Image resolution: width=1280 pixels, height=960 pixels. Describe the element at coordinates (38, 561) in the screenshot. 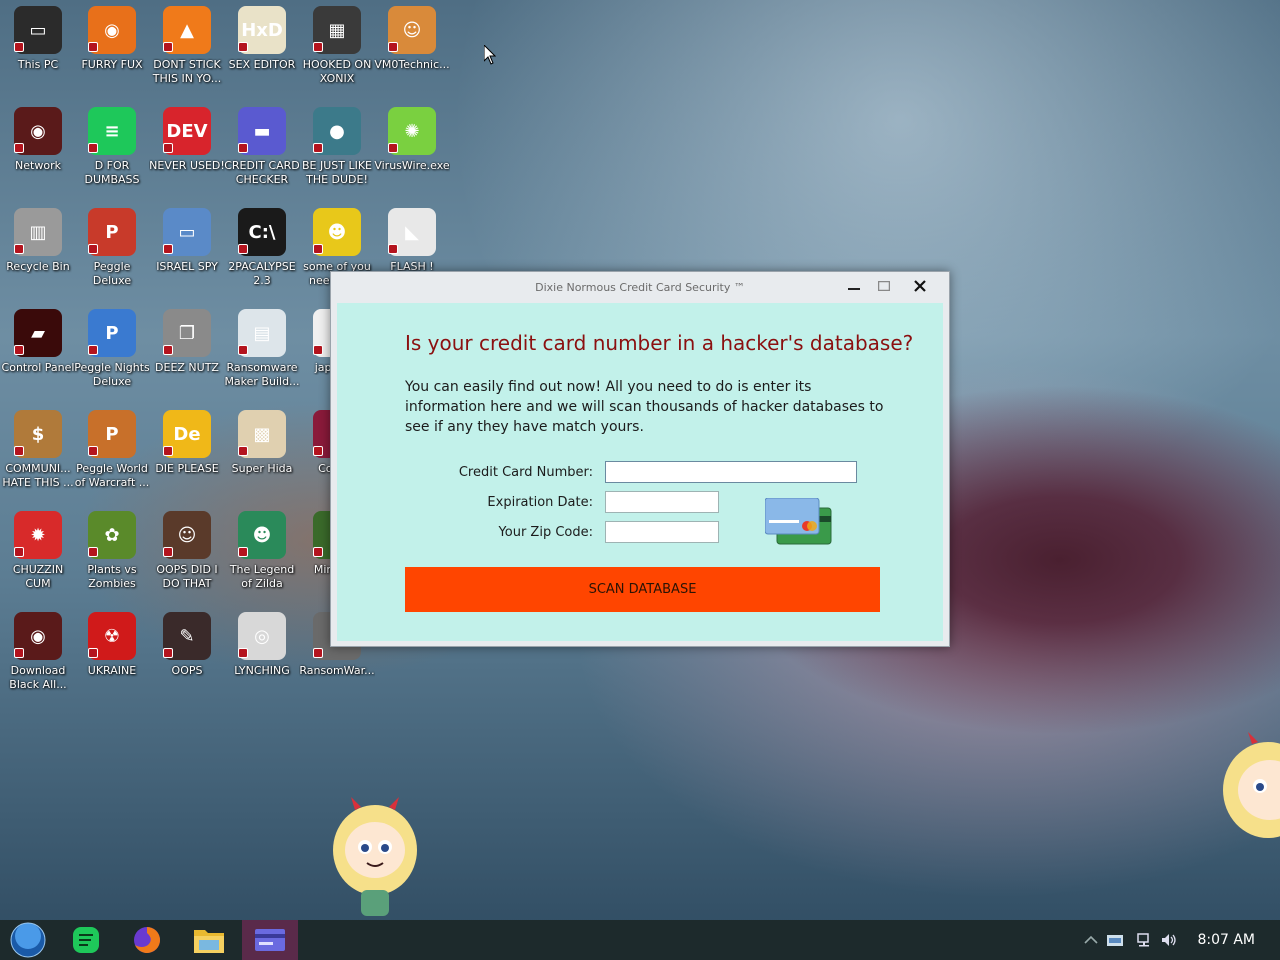

I see `desktop-icon-chuzzin-cum: ✹ CHUZZIN CUM` at that location.